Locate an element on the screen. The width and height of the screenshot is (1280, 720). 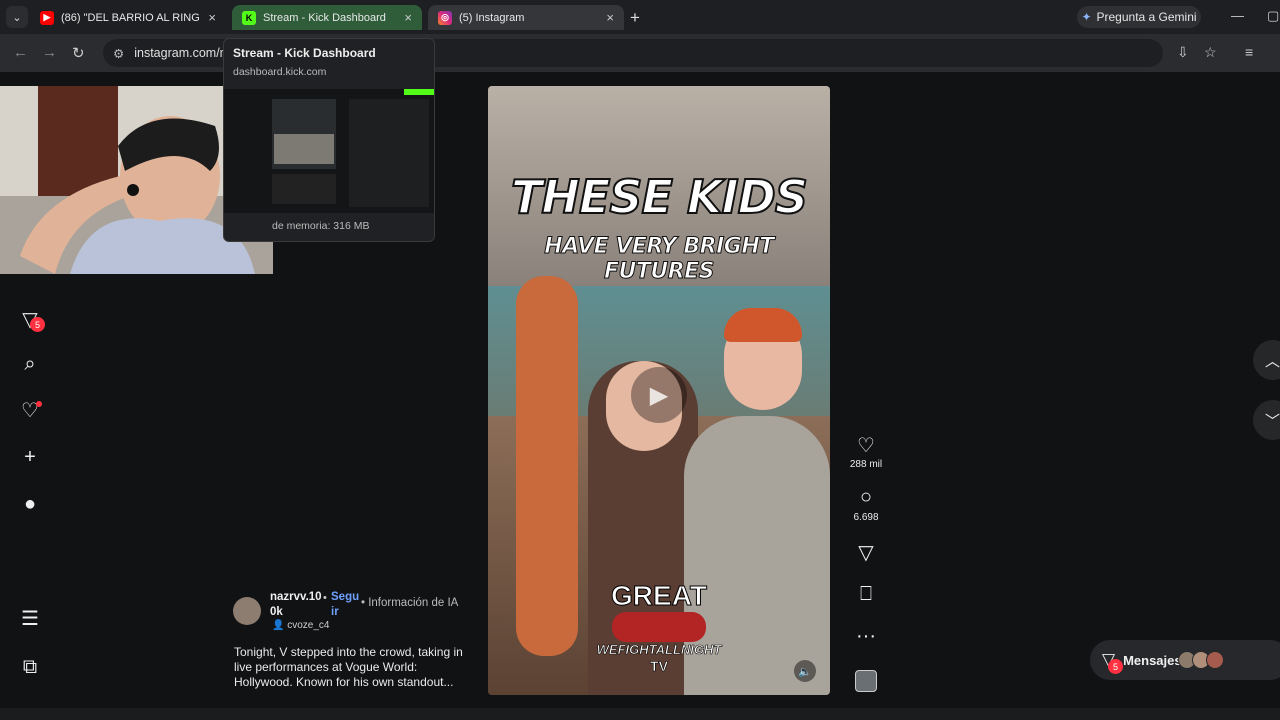
hover-card-memory: de memoria: 316 MB is located at coordinates (321, 226).